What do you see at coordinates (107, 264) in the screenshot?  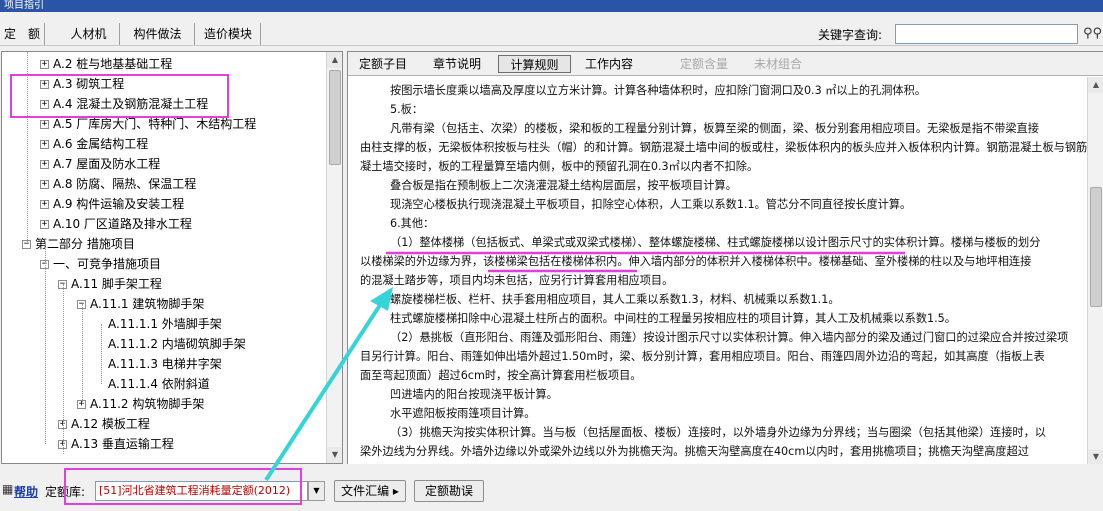 I see `tree-item-label: 一、可竞争措施项目` at bounding box center [107, 264].